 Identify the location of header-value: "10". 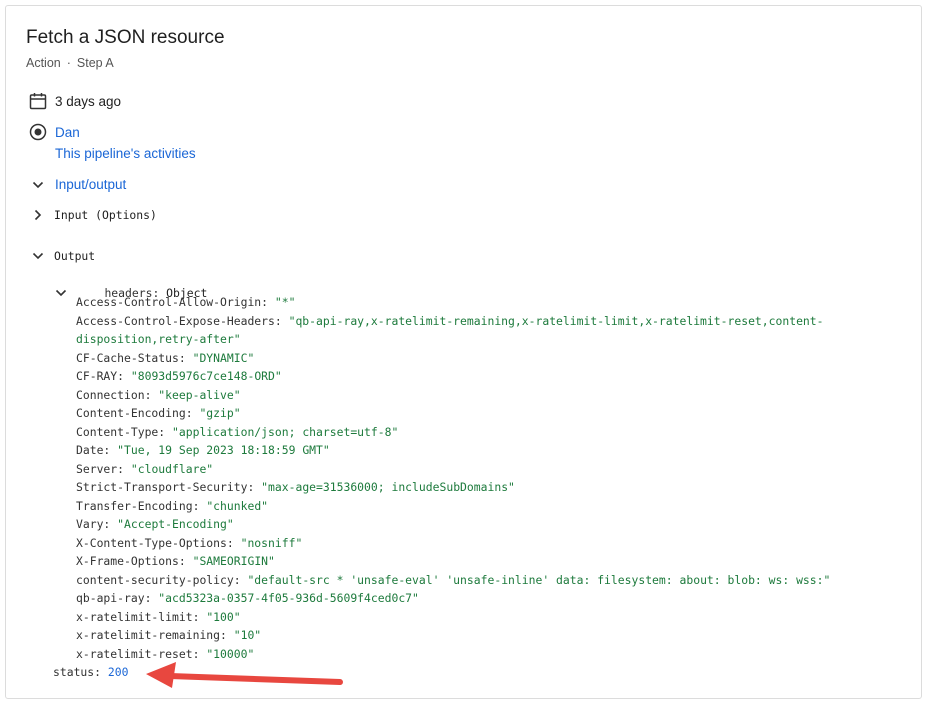
(247, 635).